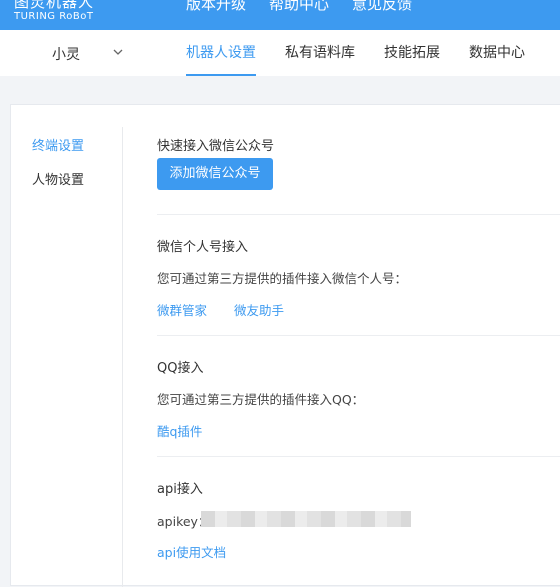 The image size is (560, 587). I want to click on tab-data-center: 数据中心, so click(497, 53).